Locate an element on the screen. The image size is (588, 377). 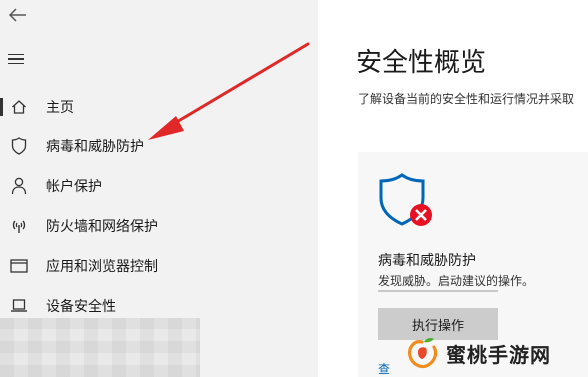
back-button is located at coordinates (18, 15).